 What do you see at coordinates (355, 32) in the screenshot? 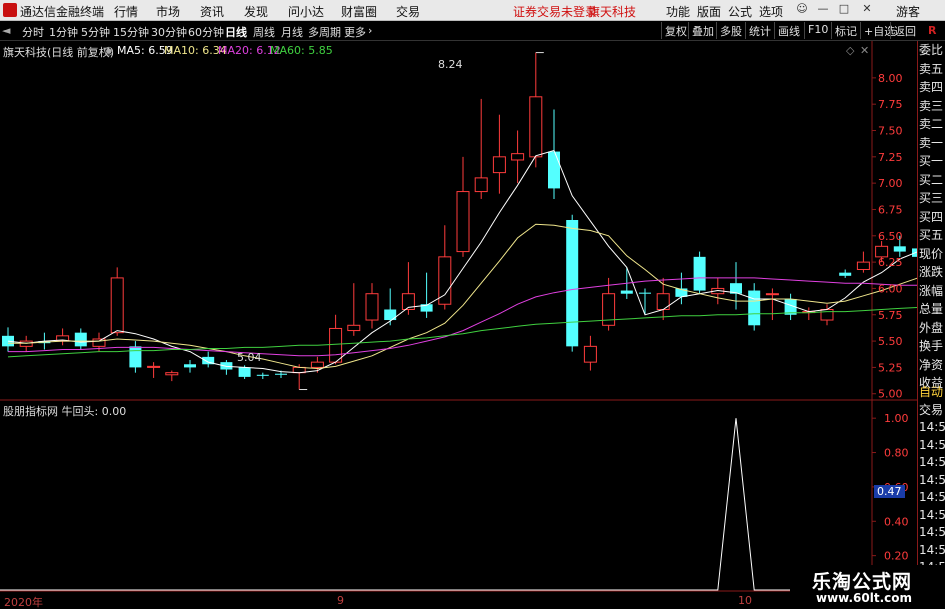
I see `tab-more: 更多` at bounding box center [355, 32].